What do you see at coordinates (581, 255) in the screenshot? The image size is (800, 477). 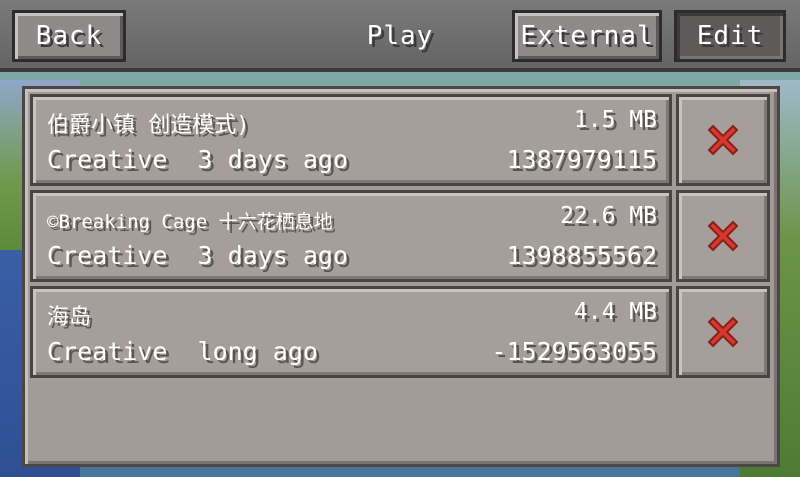 I see `world-seed: 1398855562` at bounding box center [581, 255].